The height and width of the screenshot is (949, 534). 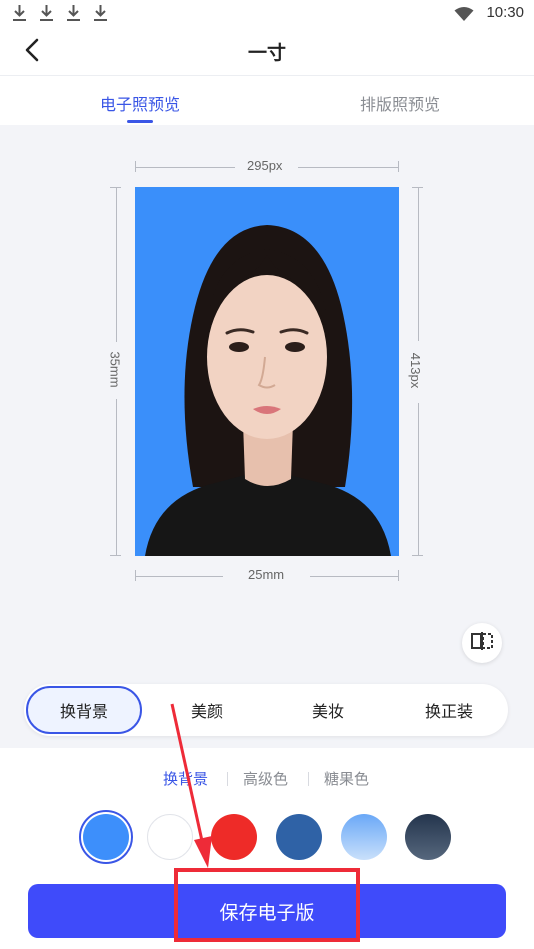 I want to click on subtab-premium-colors: 高级色, so click(x=265, y=778).